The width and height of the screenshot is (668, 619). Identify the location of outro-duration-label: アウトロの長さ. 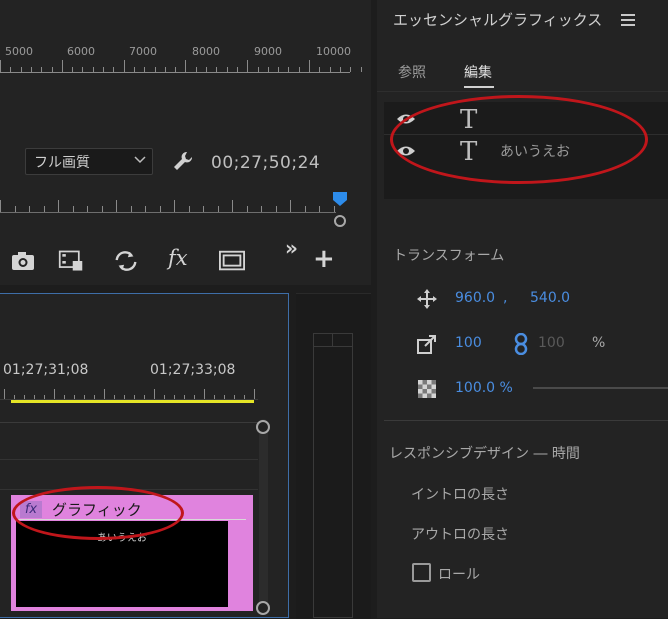
(460, 535).